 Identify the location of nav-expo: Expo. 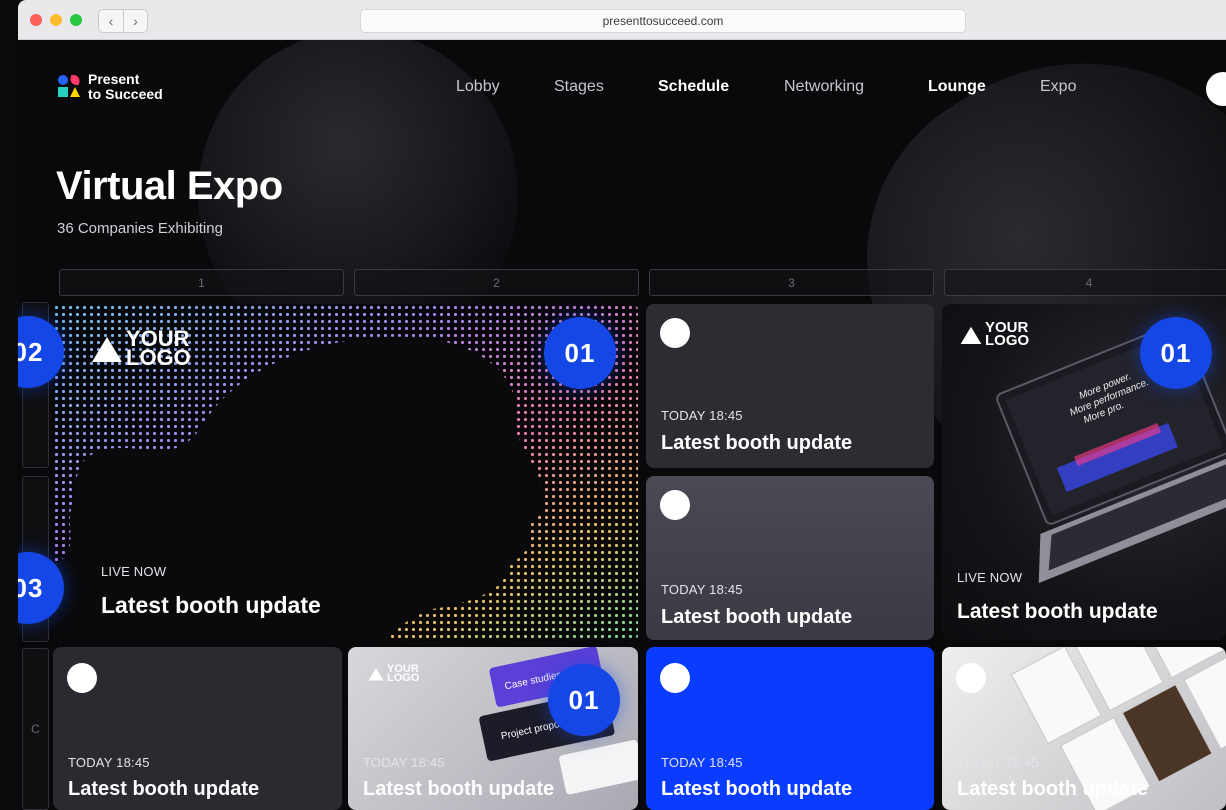
(1058, 87).